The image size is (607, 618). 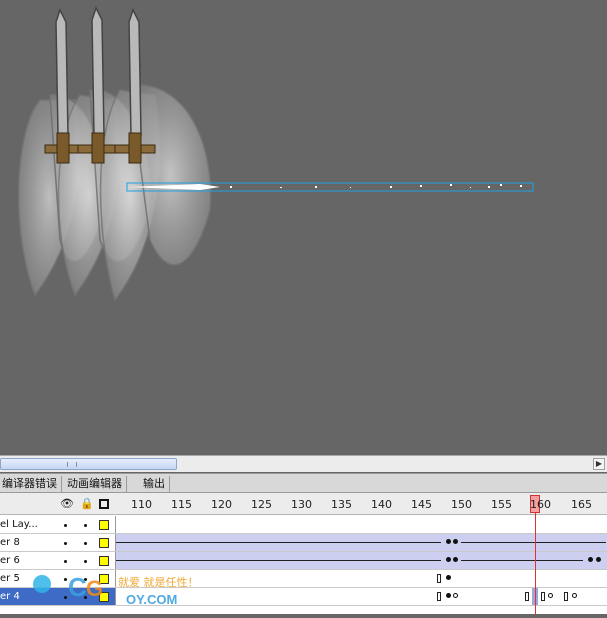 What do you see at coordinates (421, 504) in the screenshot?
I see `ruler-label: 145` at bounding box center [421, 504].